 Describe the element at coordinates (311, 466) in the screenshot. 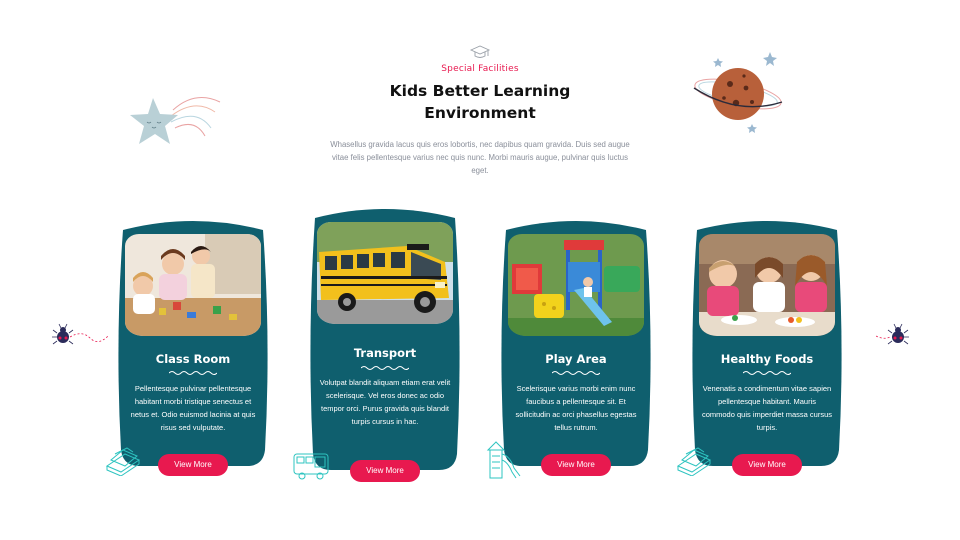

I see `bus-icon` at that location.